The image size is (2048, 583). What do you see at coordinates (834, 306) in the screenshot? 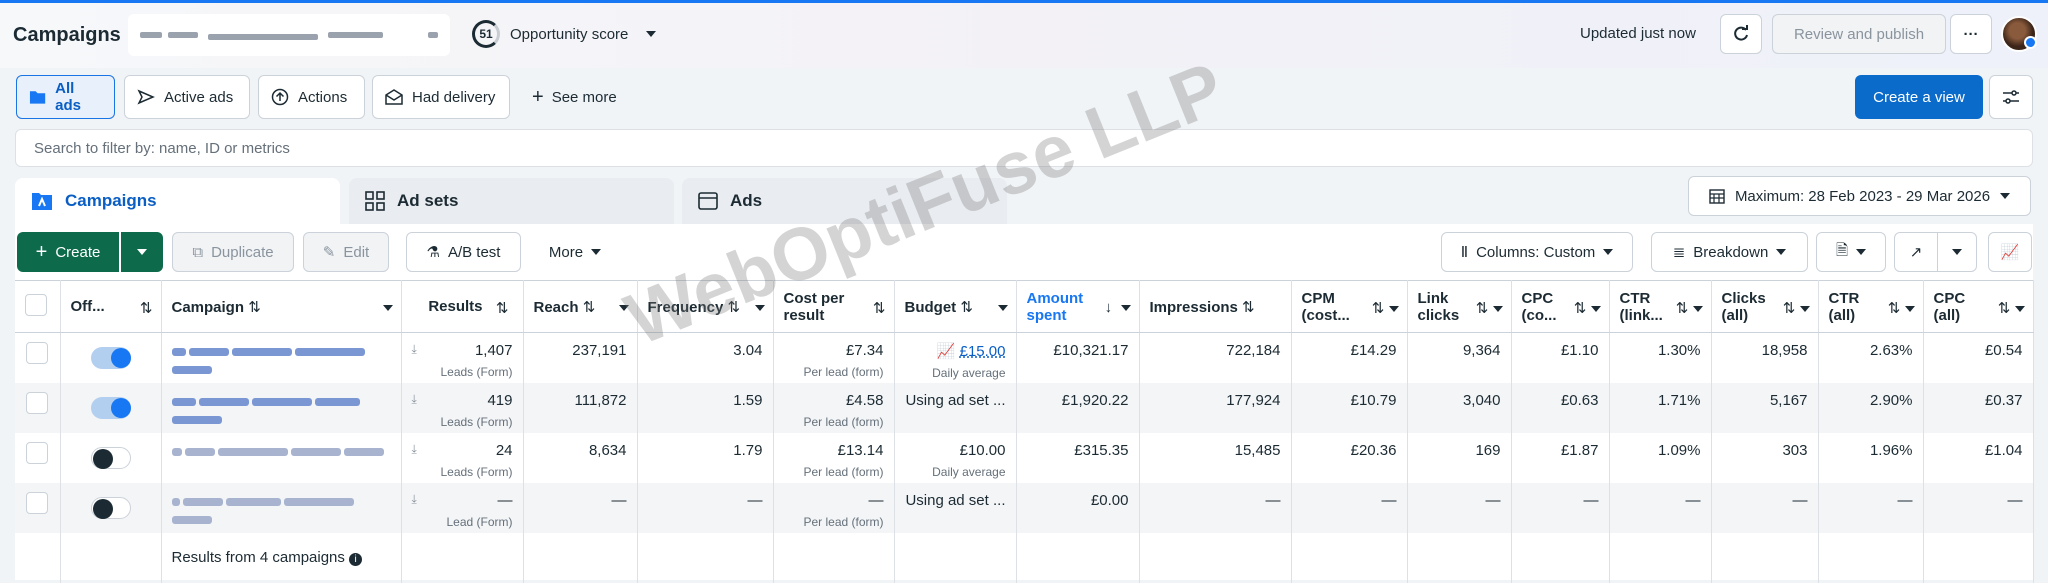
I see `header-cost-per-result: Cost per result ⇅` at bounding box center [834, 306].